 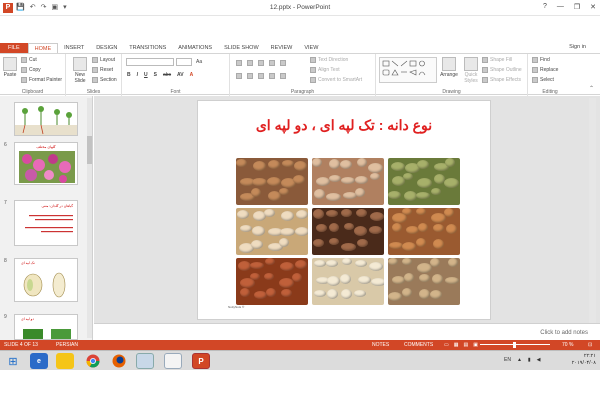 I want to click on new-slide-button: New Slide, so click(x=80, y=70).